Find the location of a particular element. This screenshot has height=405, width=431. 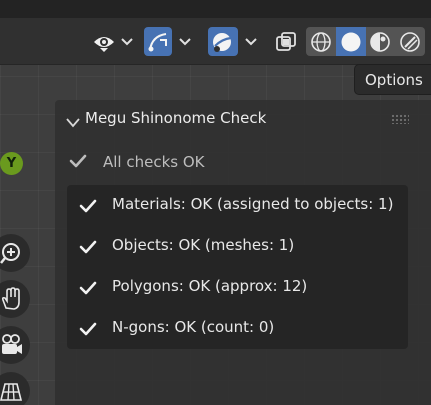

viewport-header is located at coordinates (215, 41).